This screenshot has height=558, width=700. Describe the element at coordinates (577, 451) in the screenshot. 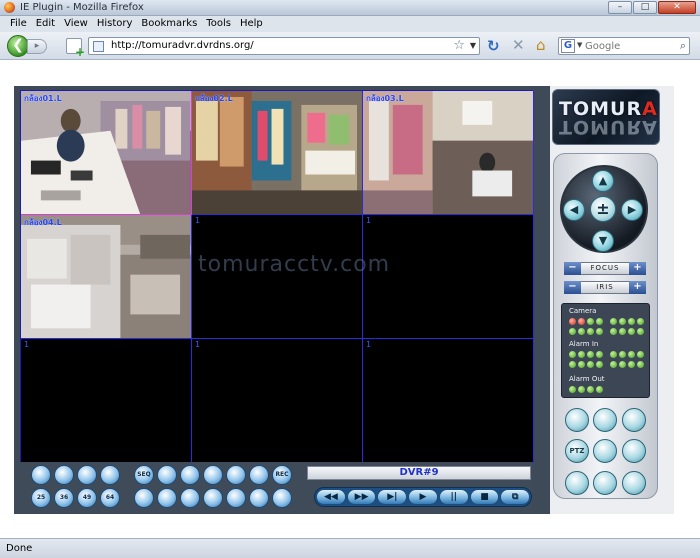

I see `ptz-button: PTZ` at that location.